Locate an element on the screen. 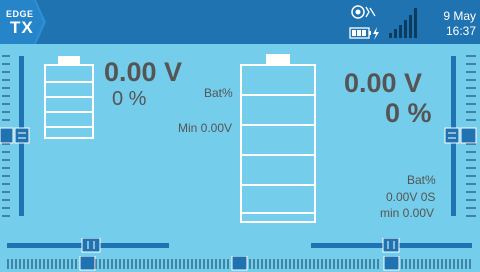  right-min-label: min 0.00V is located at coordinates (407, 213).